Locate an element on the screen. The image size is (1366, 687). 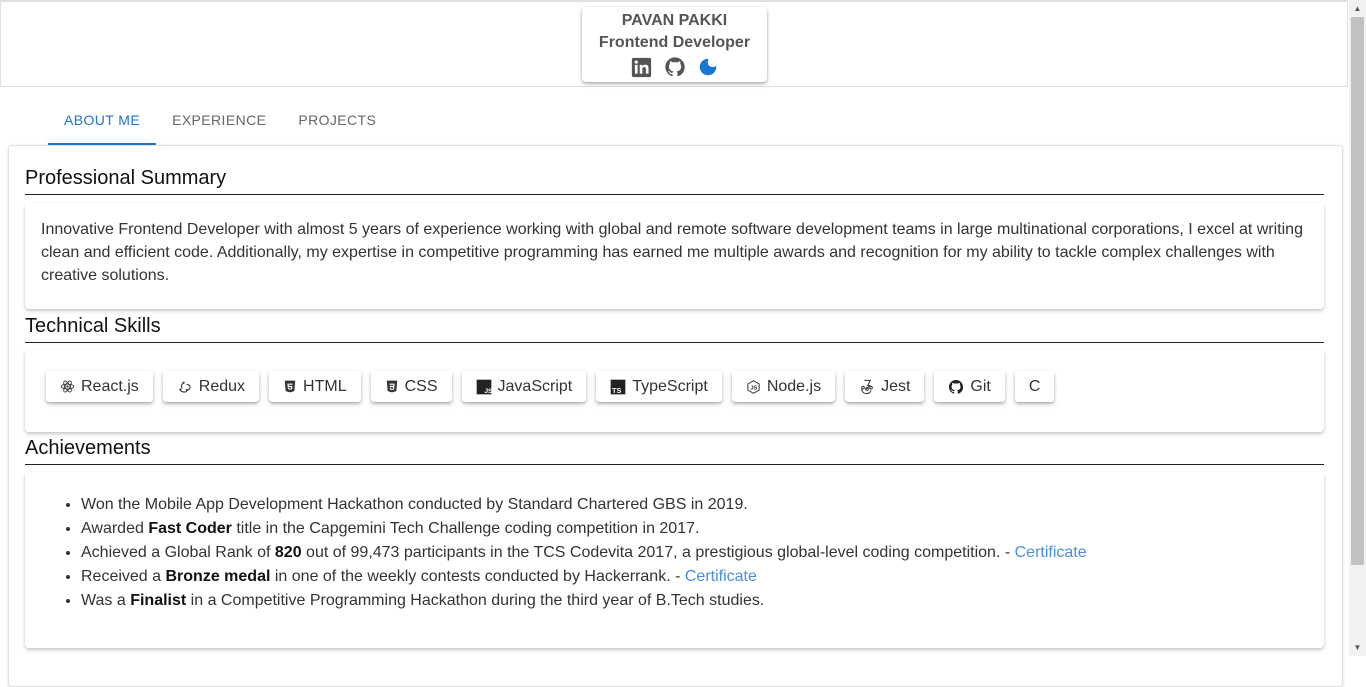
skill-chip-redux: Redux is located at coordinates (211, 386).